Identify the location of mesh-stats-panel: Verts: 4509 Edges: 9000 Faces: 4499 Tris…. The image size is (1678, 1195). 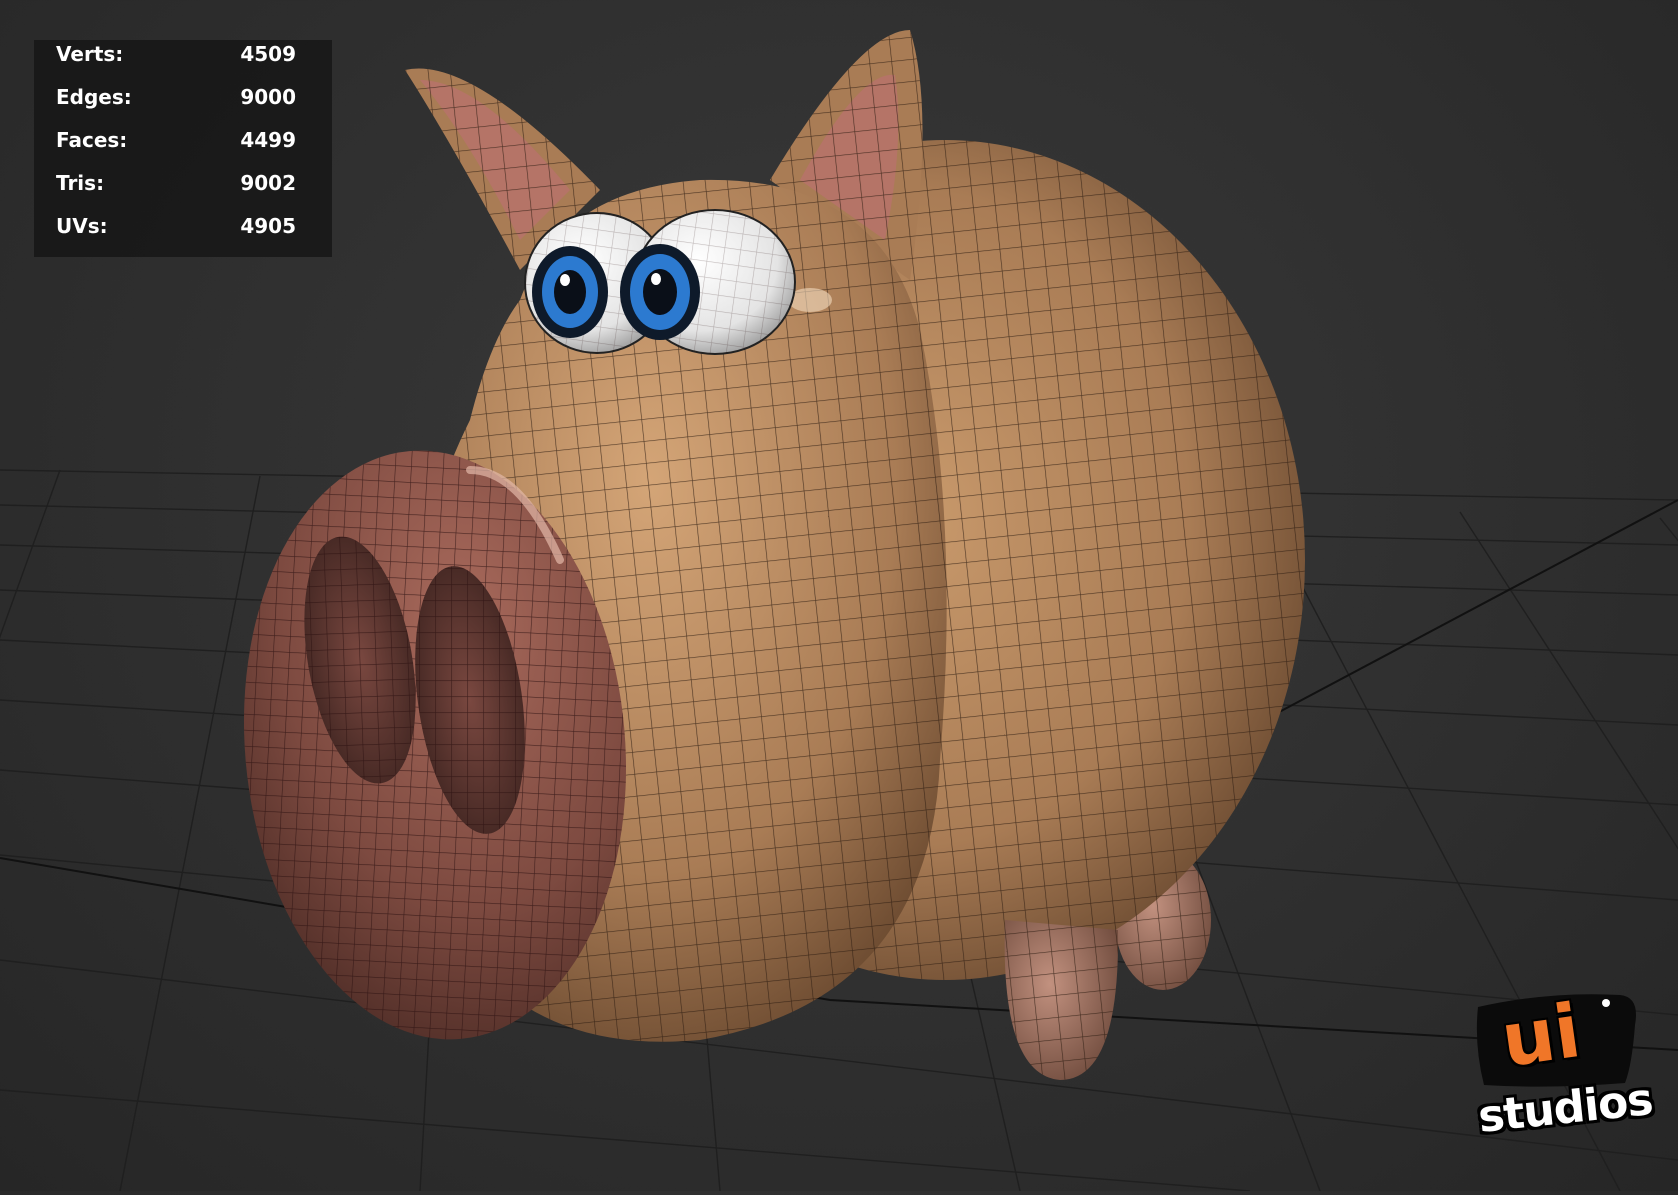
(183, 148).